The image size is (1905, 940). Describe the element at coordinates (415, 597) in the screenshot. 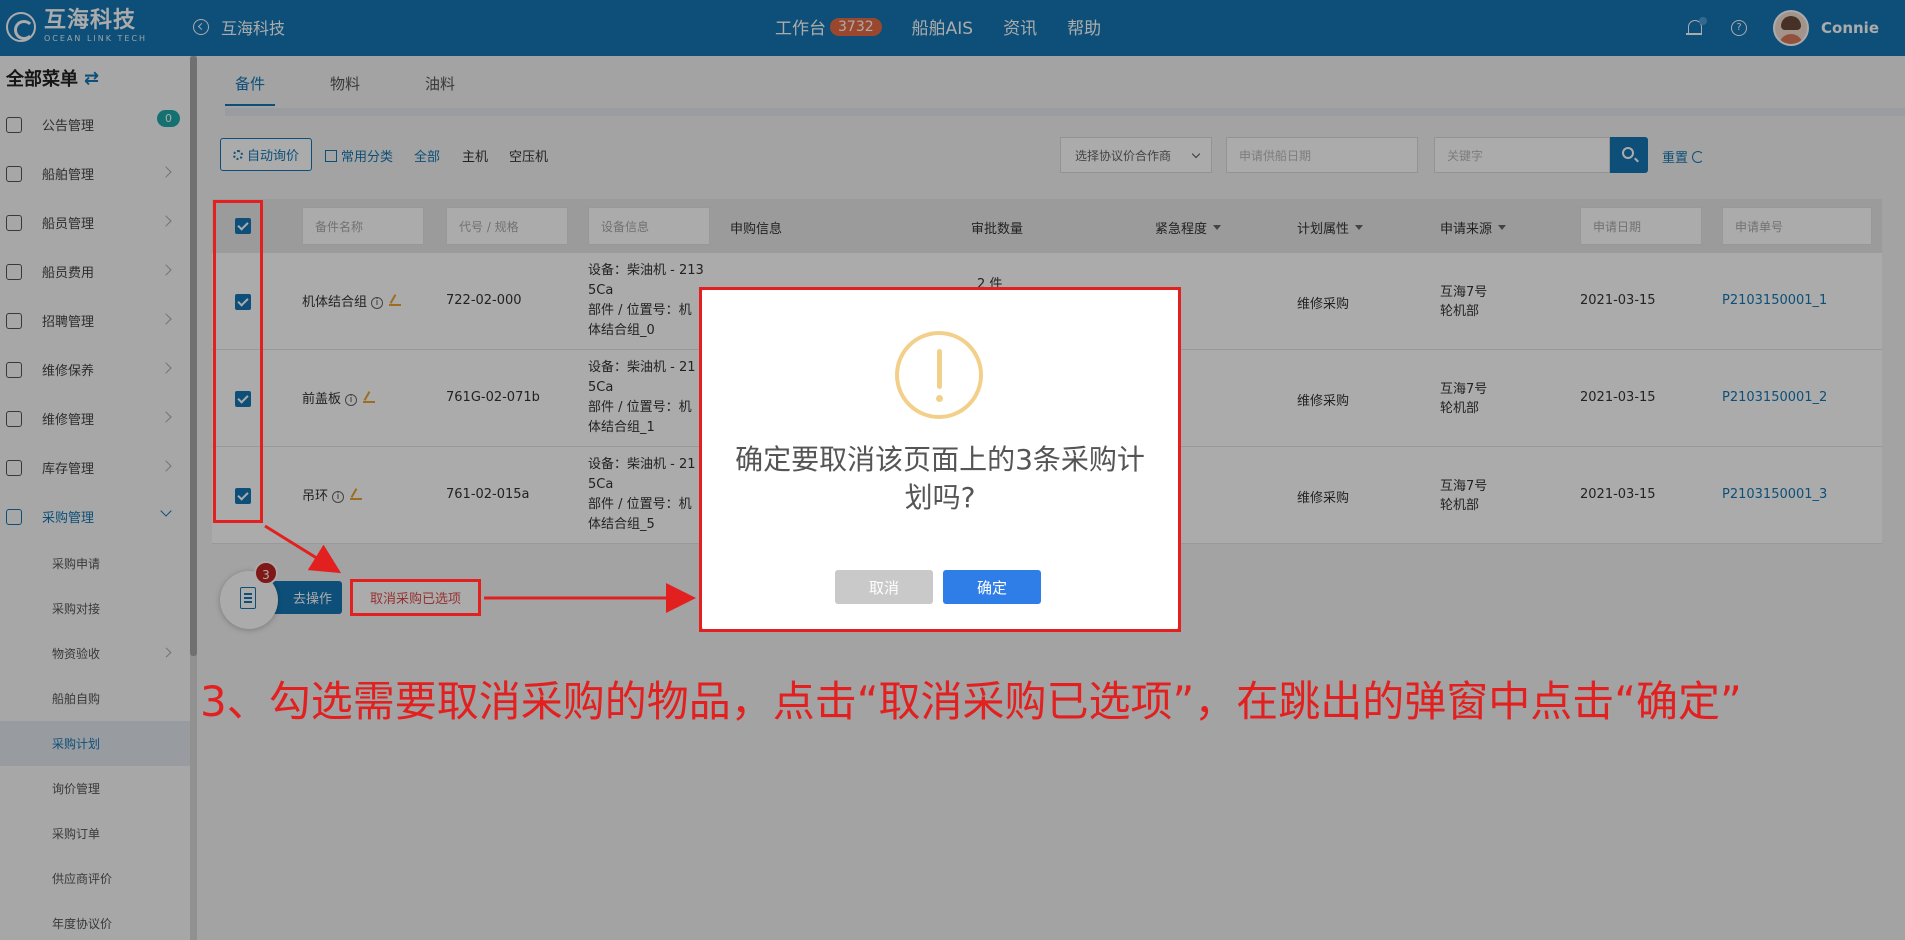

I see `cancel-button-highlight-box` at that location.